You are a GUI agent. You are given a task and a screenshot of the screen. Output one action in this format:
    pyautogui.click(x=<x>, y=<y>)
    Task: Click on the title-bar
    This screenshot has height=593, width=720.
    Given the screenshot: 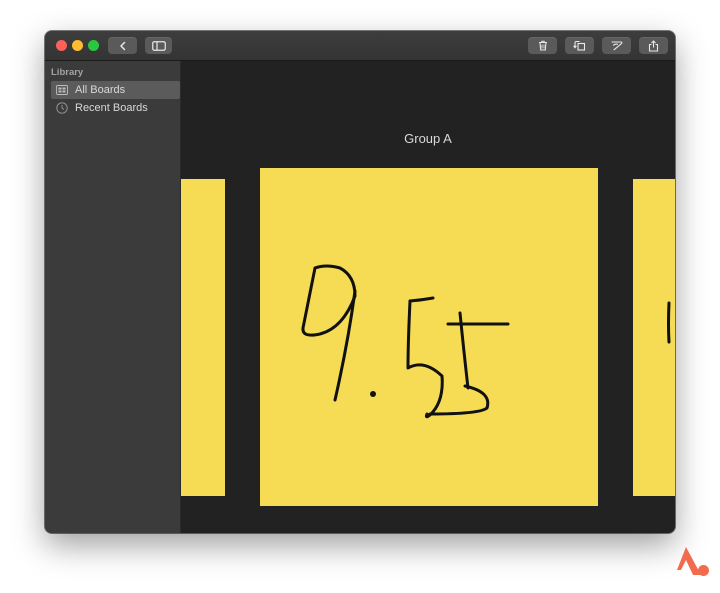 What is the action you would take?
    pyautogui.click(x=360, y=46)
    